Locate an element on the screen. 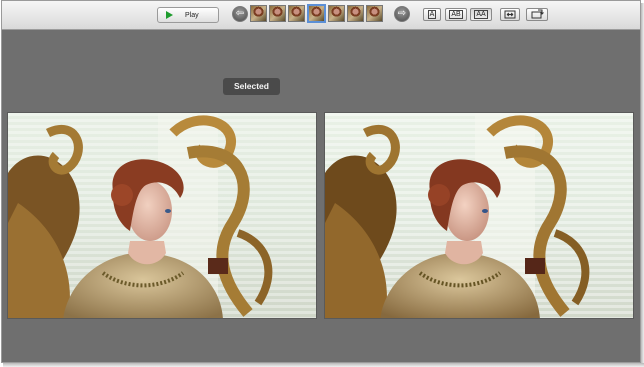 The image size is (644, 367). play-button: Play is located at coordinates (188, 15).